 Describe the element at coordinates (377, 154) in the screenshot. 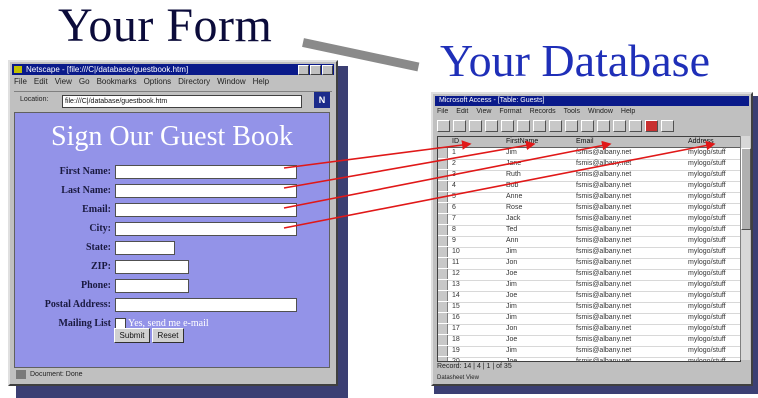

I see `arrow-first-name-to-id` at that location.